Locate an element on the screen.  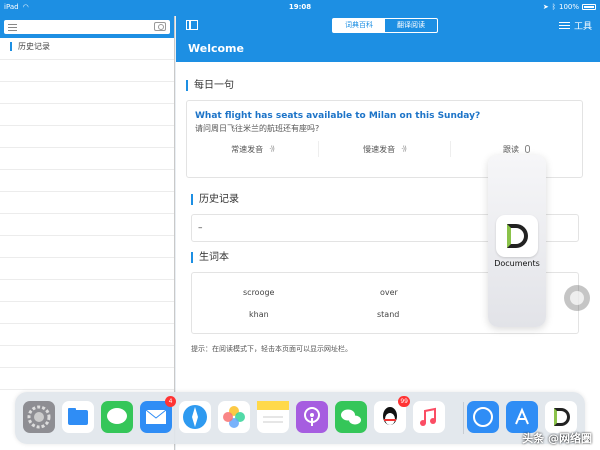
slow-speed-label: 慢速发音 is located at coordinates (379, 149).